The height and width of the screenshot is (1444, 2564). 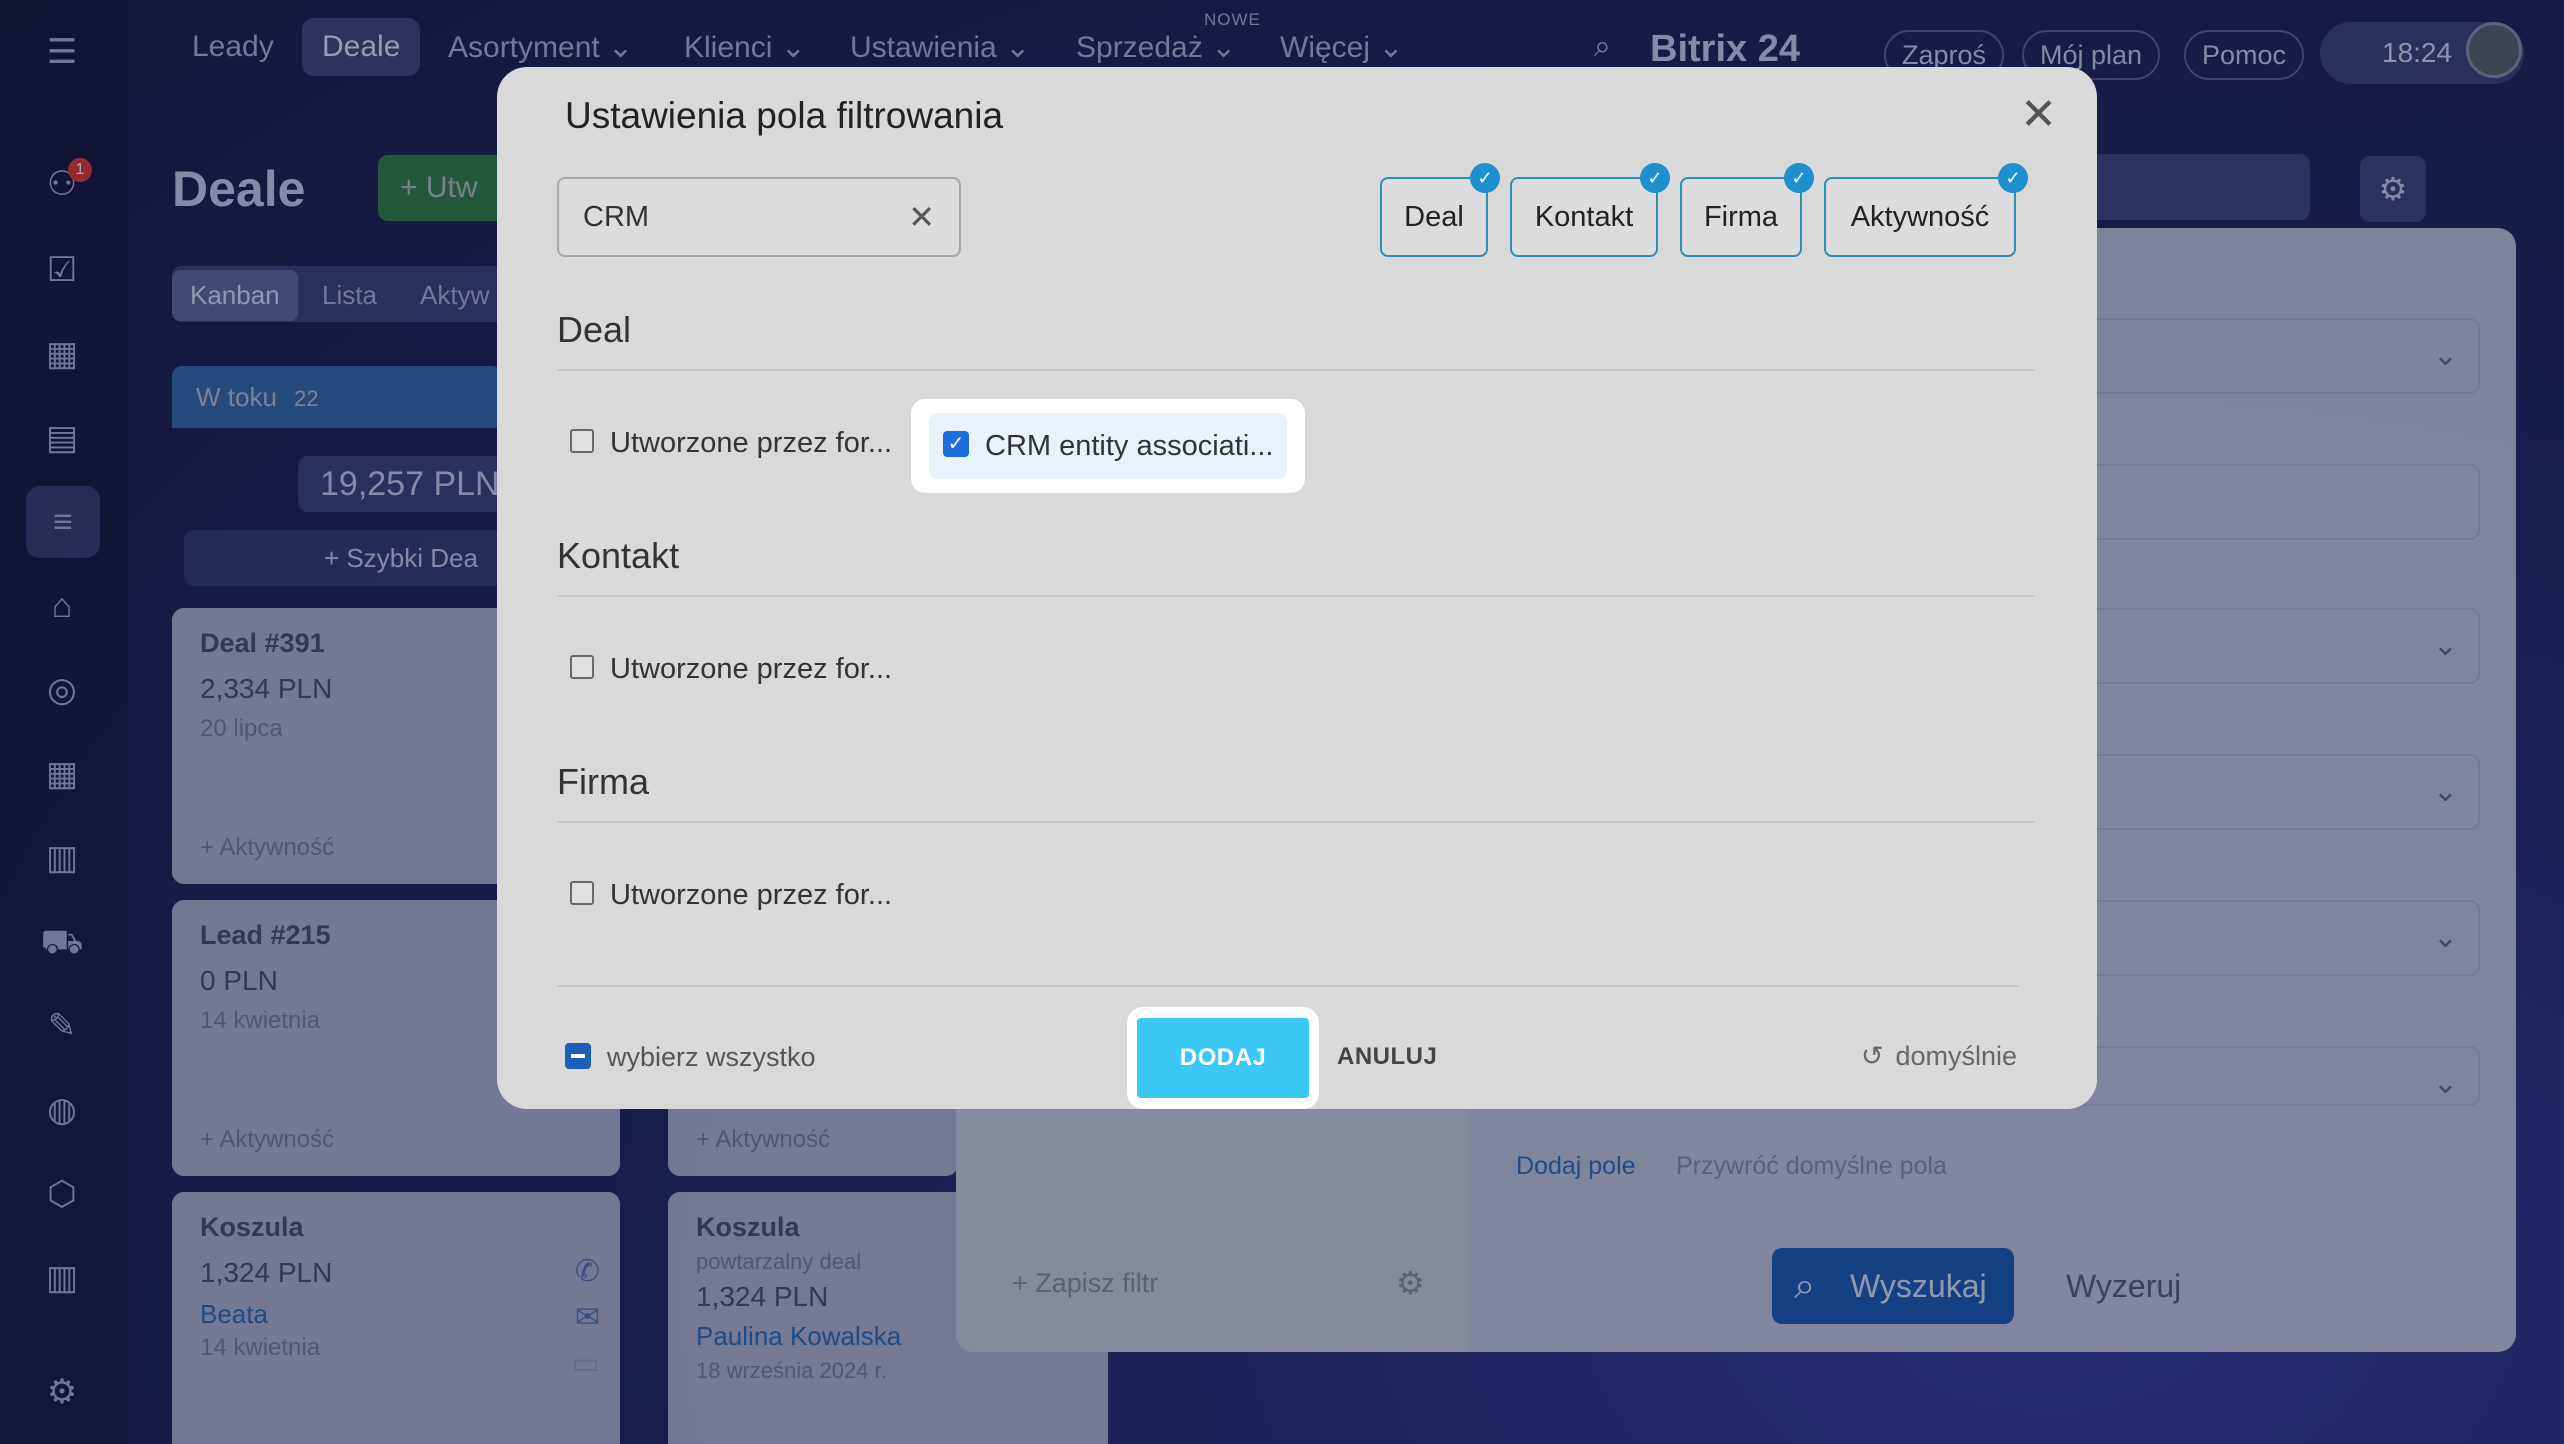 I want to click on search-value: CRM, so click(x=616, y=217).